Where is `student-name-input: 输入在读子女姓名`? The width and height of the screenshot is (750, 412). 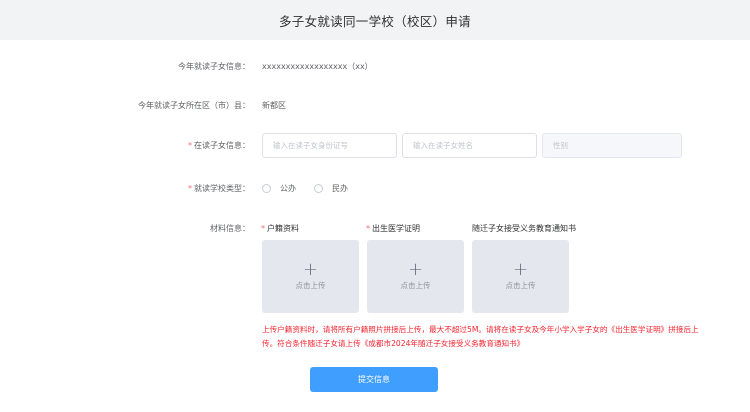 student-name-input: 输入在读子女姓名 is located at coordinates (469, 145).